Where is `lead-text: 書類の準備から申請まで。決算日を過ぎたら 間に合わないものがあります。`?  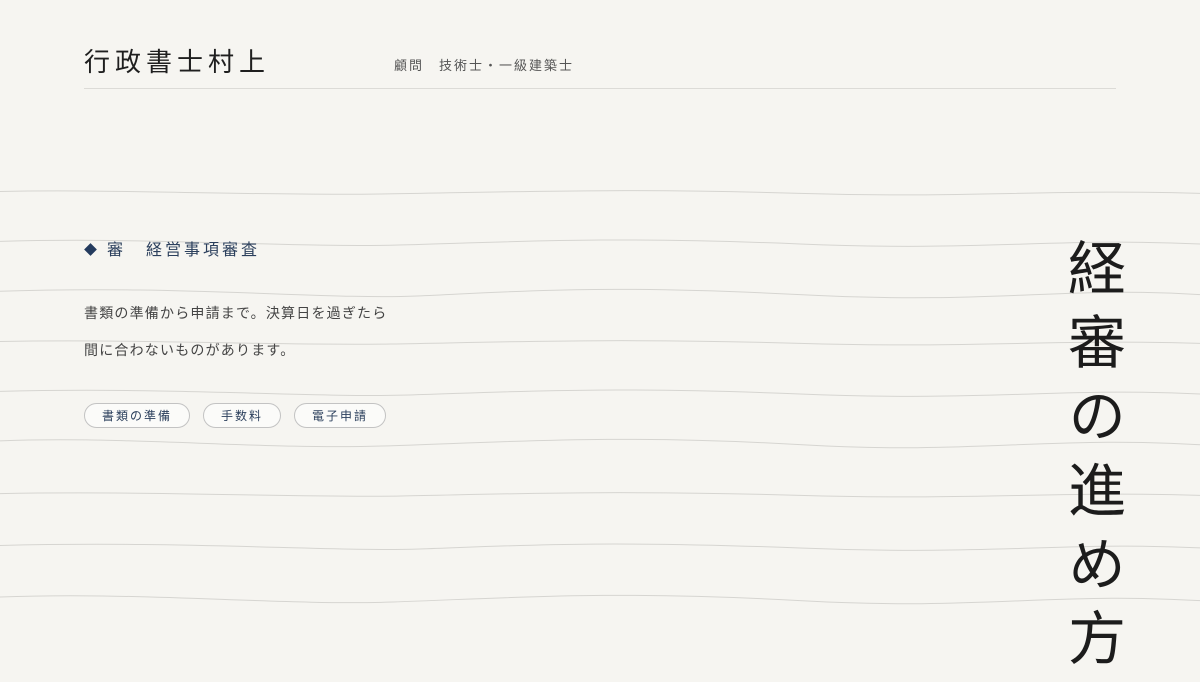
lead-text: 書類の準備から申請まで。決算日を過ぎたら 間に合わないものがあります。 is located at coordinates (284, 333).